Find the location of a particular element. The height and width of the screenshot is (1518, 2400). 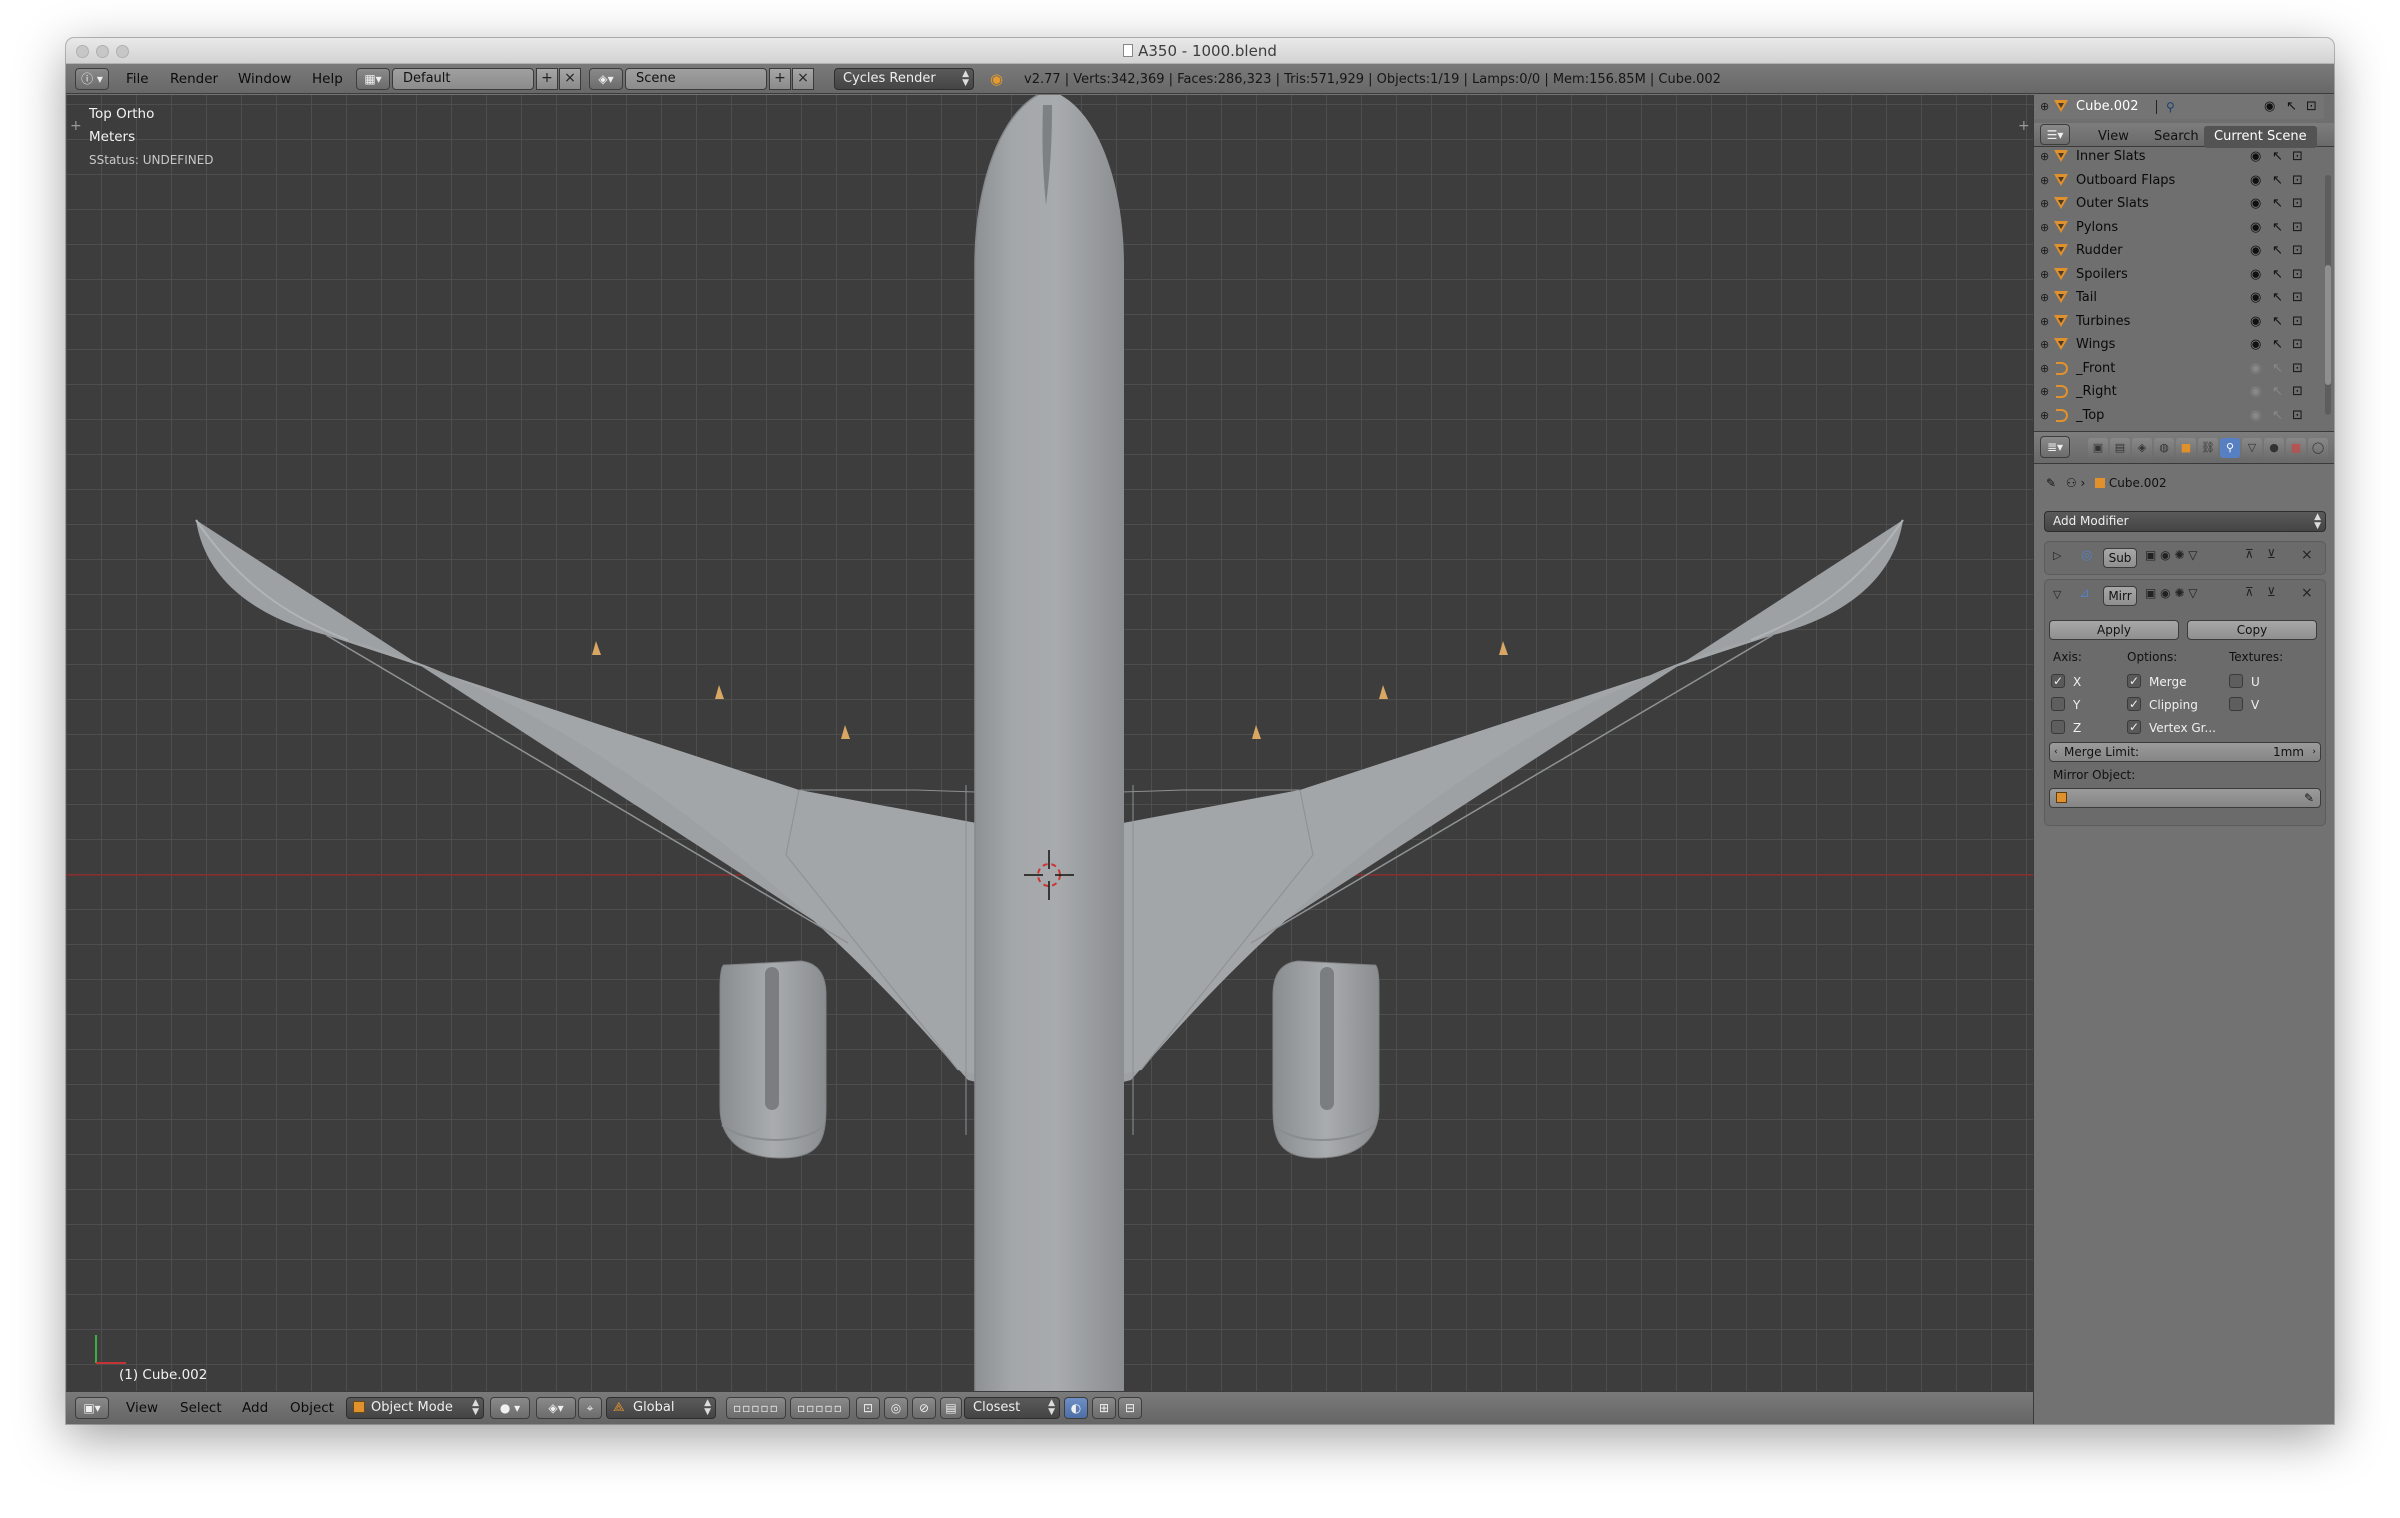

outliner-item: ⊕ _Top ◉ ↖ ⊡ is located at coordinates (2179, 416).